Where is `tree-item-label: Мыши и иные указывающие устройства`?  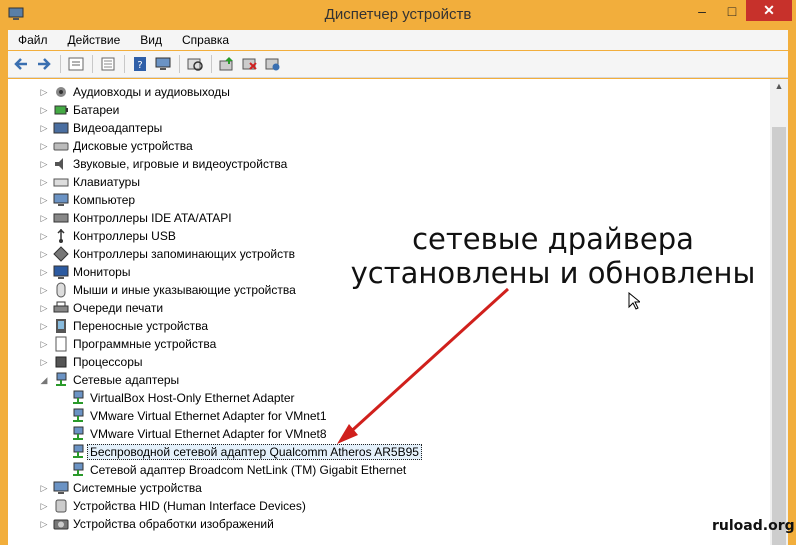 tree-item-label: Мыши и иные указывающие устройства is located at coordinates (184, 290).